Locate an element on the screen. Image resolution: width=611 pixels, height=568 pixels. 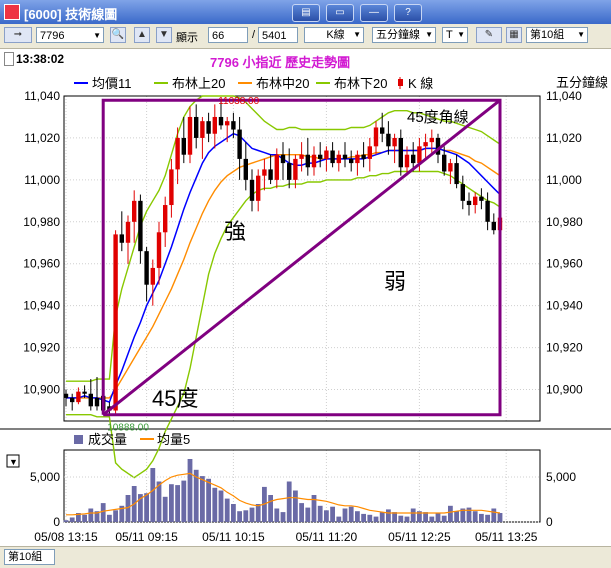
volume-tick-label-right: 5,000 is located at coordinates (561, 477).